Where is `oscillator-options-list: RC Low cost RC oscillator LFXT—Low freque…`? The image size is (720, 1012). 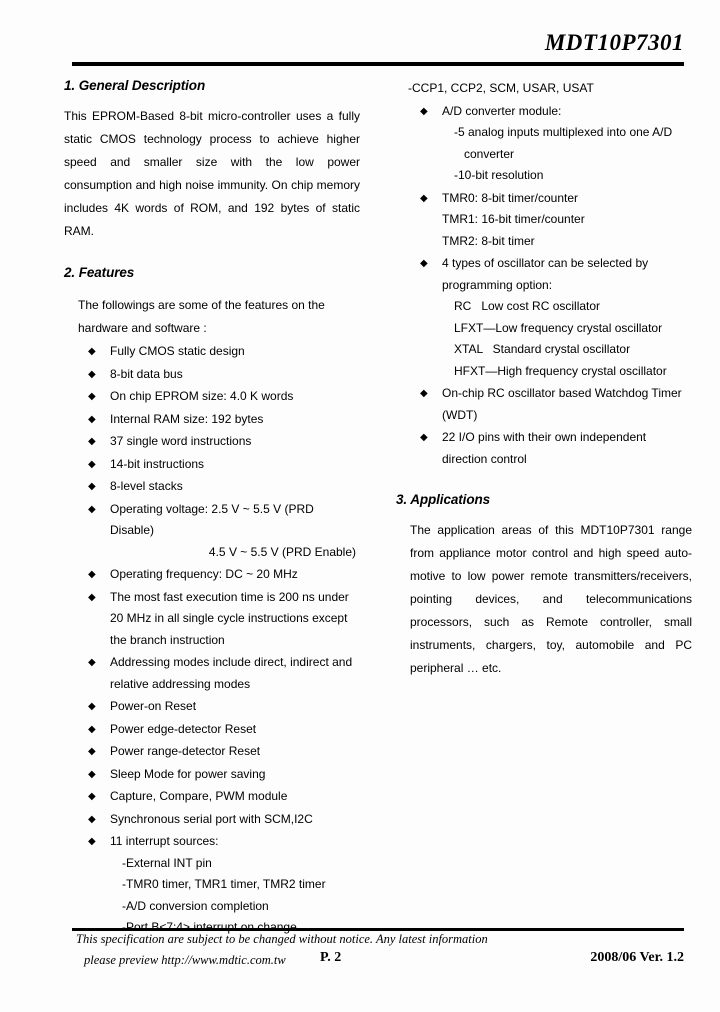
oscillator-options-list: RC Low cost RC oscillator LFXT—Low freque… is located at coordinates (567, 339).